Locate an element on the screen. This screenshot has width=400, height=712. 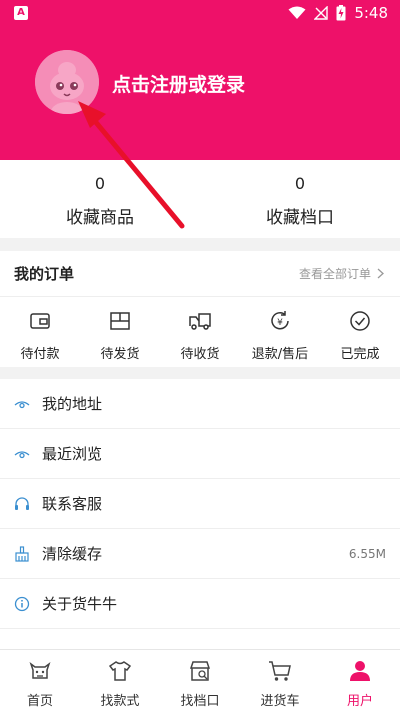
cart-icon is located at coordinates (280, 671).